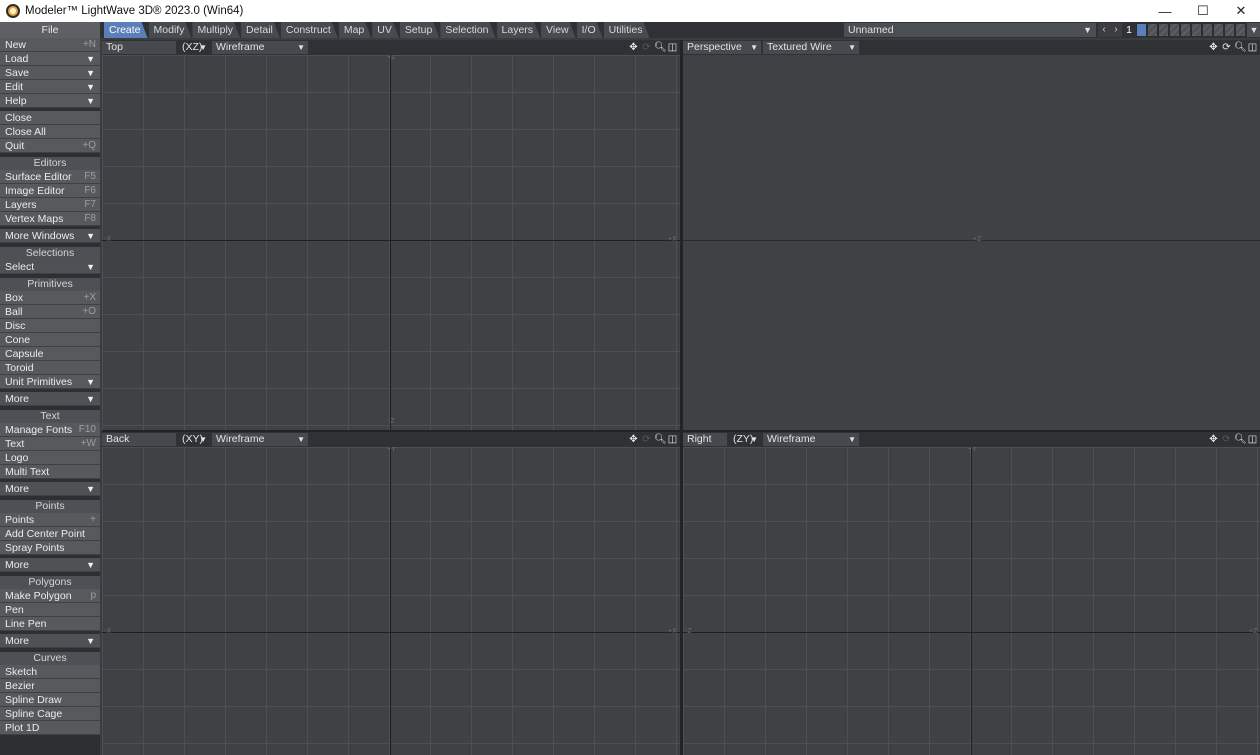 The width and height of the screenshot is (1260, 755). I want to click on next-layer-icon: ›, so click(1116, 30).